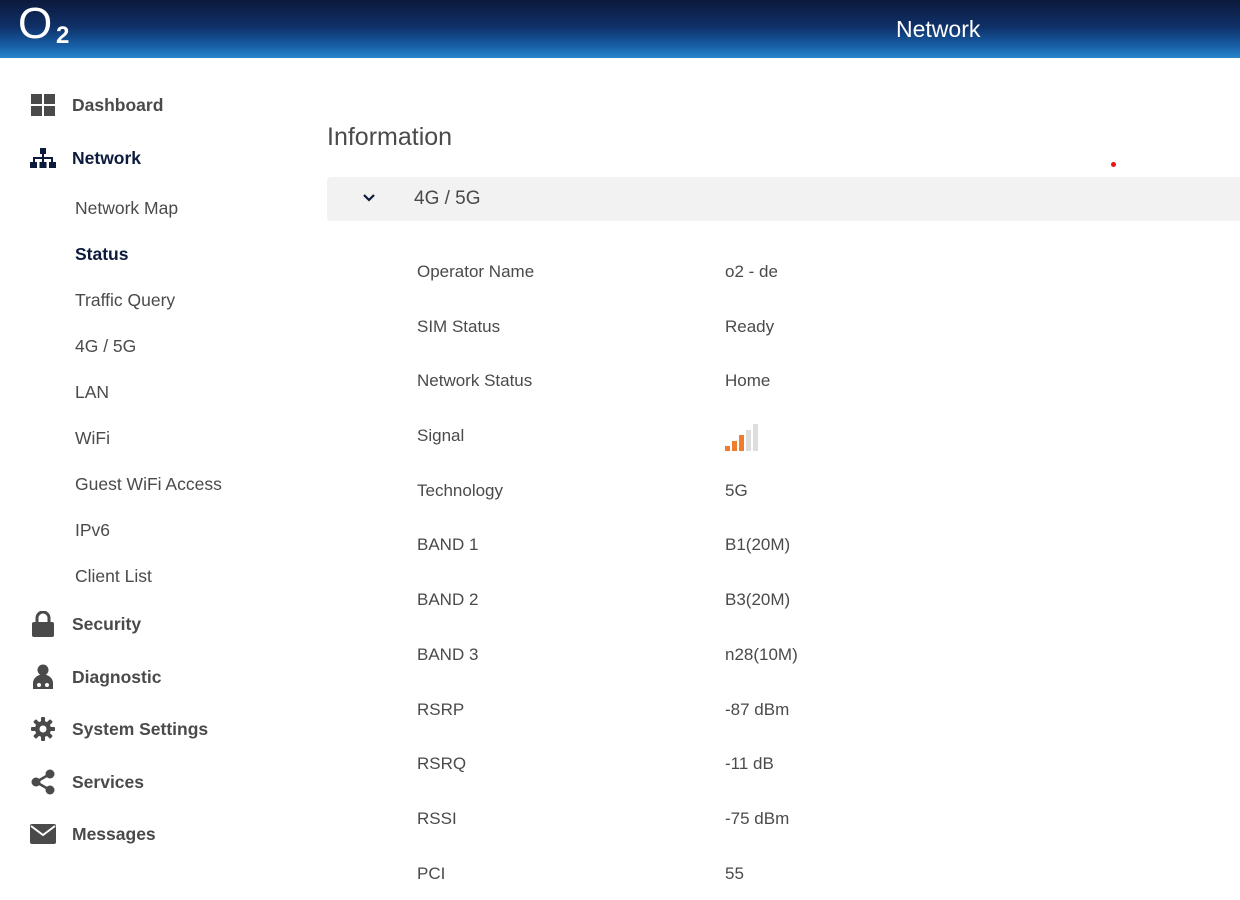 This screenshot has height=900, width=1240. I want to click on logo-subscript: 2, so click(63, 35).